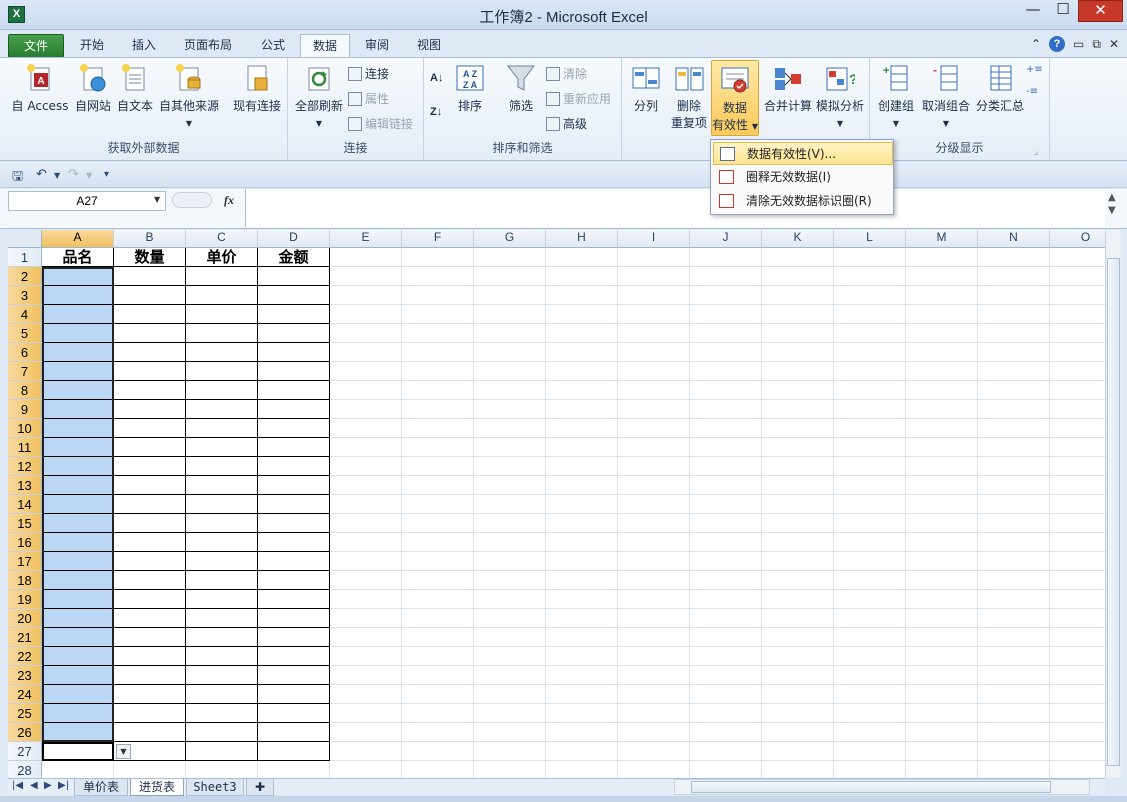 Image resolution: width=1127 pixels, height=802 pixels. I want to click on row-header: 10, so click(25, 428).